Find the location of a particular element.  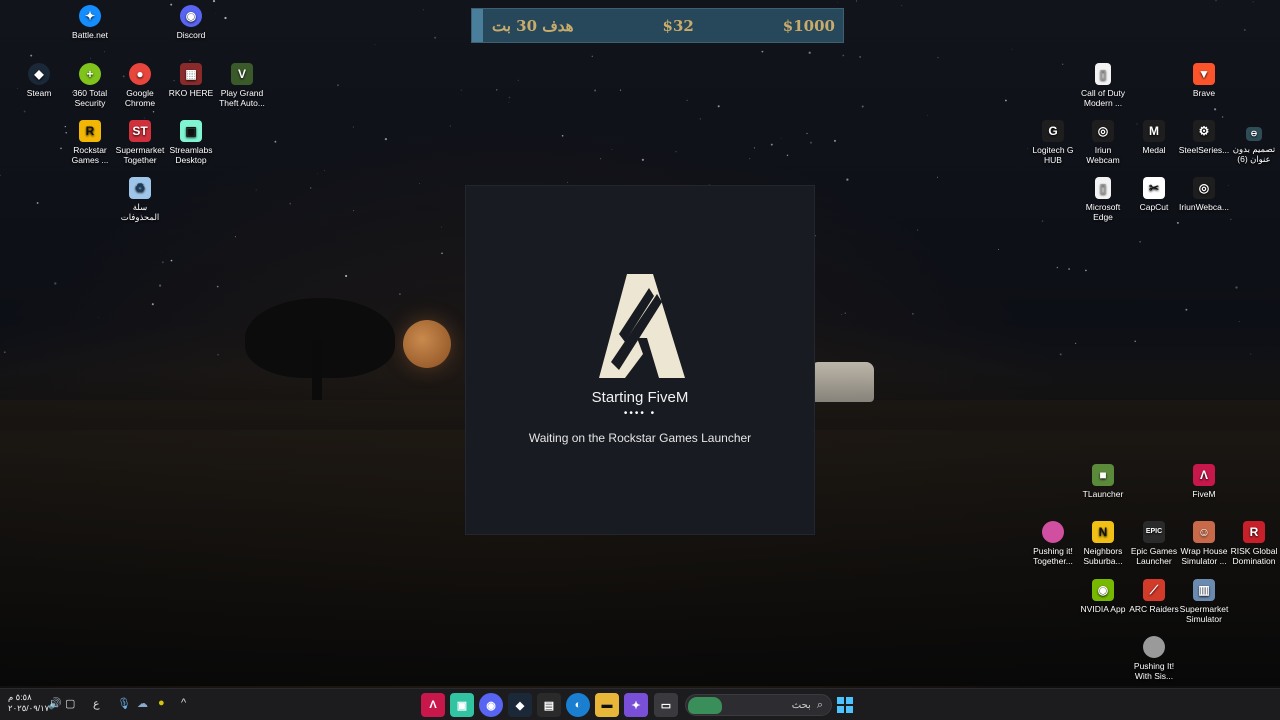

goal-text: هدف 30 بت is located at coordinates (533, 25).